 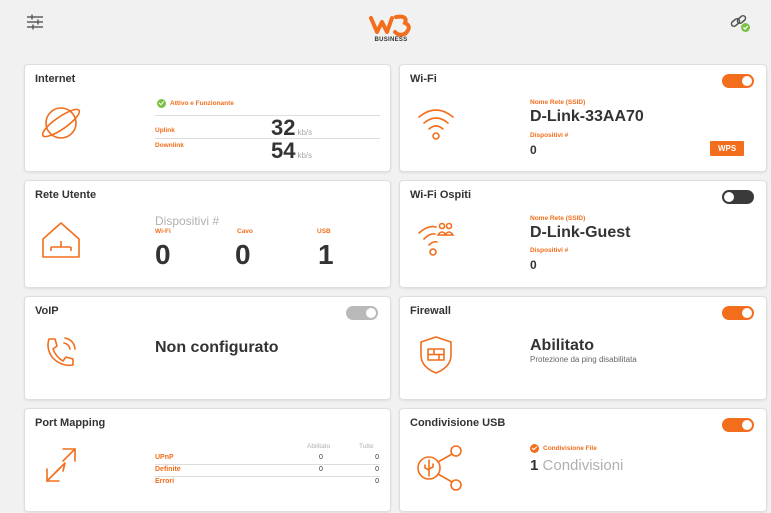 What do you see at coordinates (164, 457) in the screenshot?
I see `row-label: UPnP` at bounding box center [164, 457].